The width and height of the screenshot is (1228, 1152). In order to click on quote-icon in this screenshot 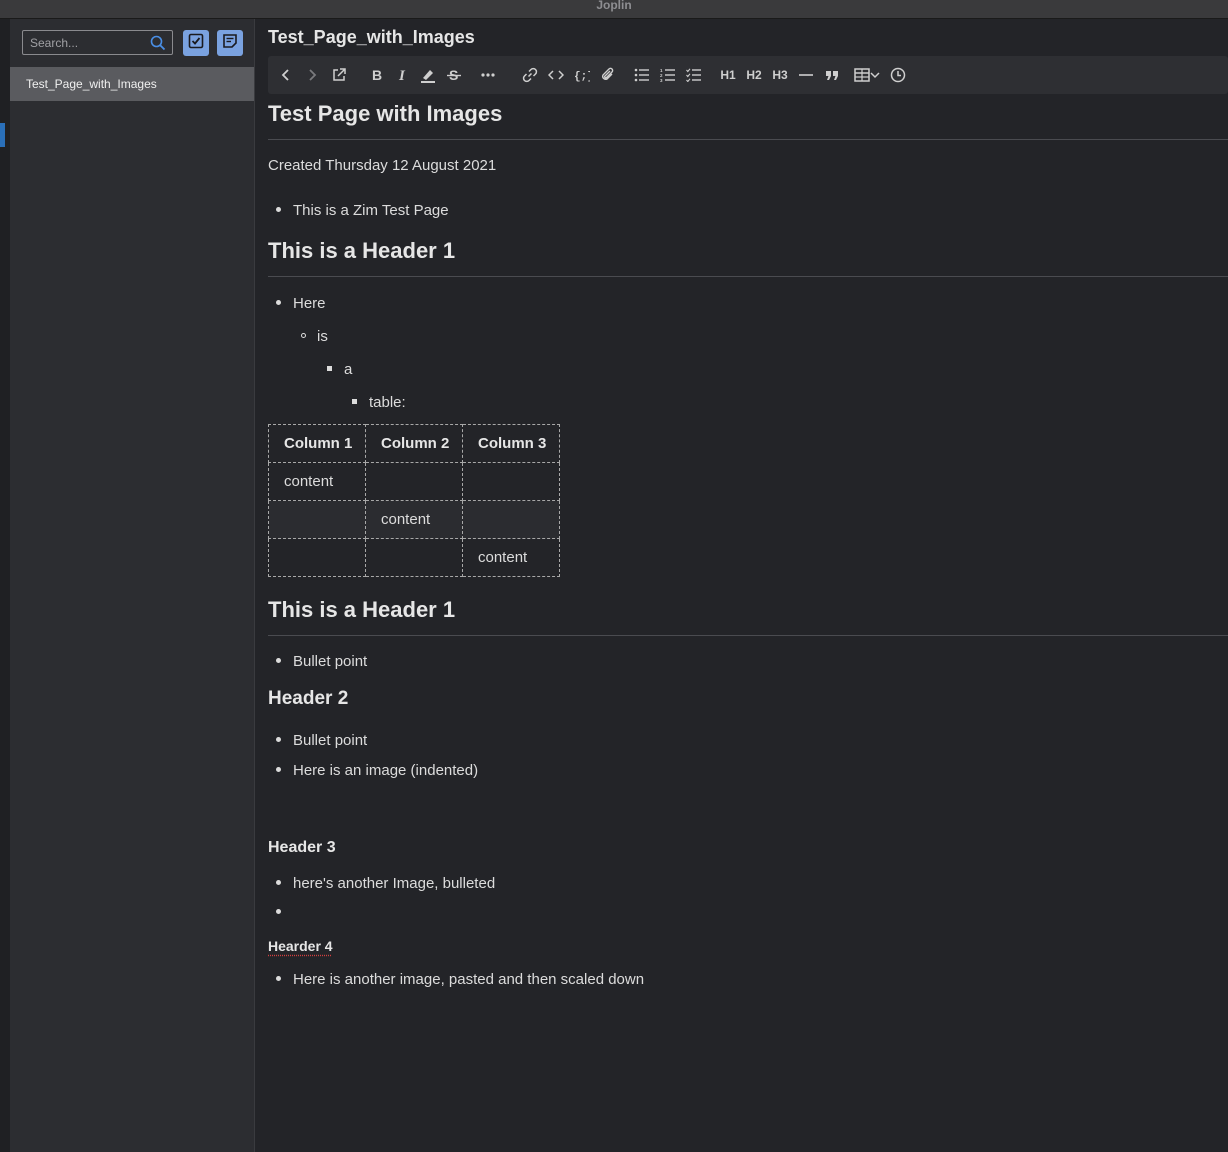, I will do `click(832, 75)`.